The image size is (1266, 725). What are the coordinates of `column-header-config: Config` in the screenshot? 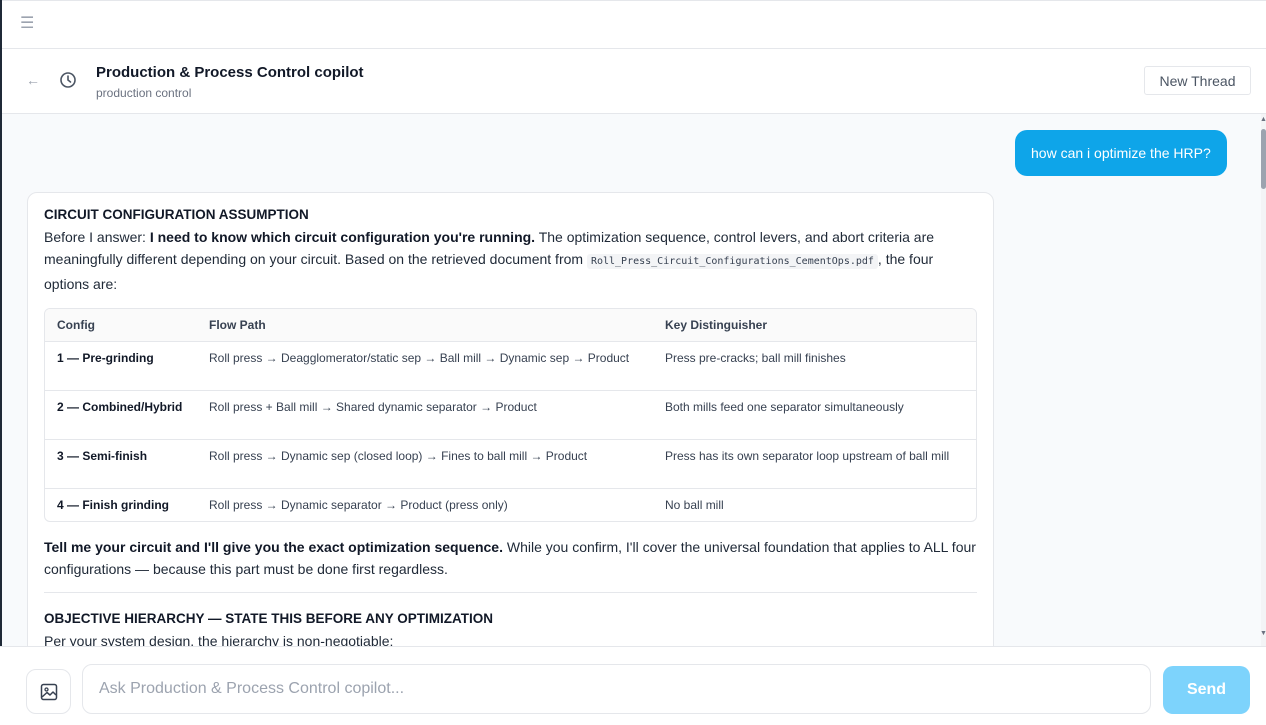 It's located at (121, 325).